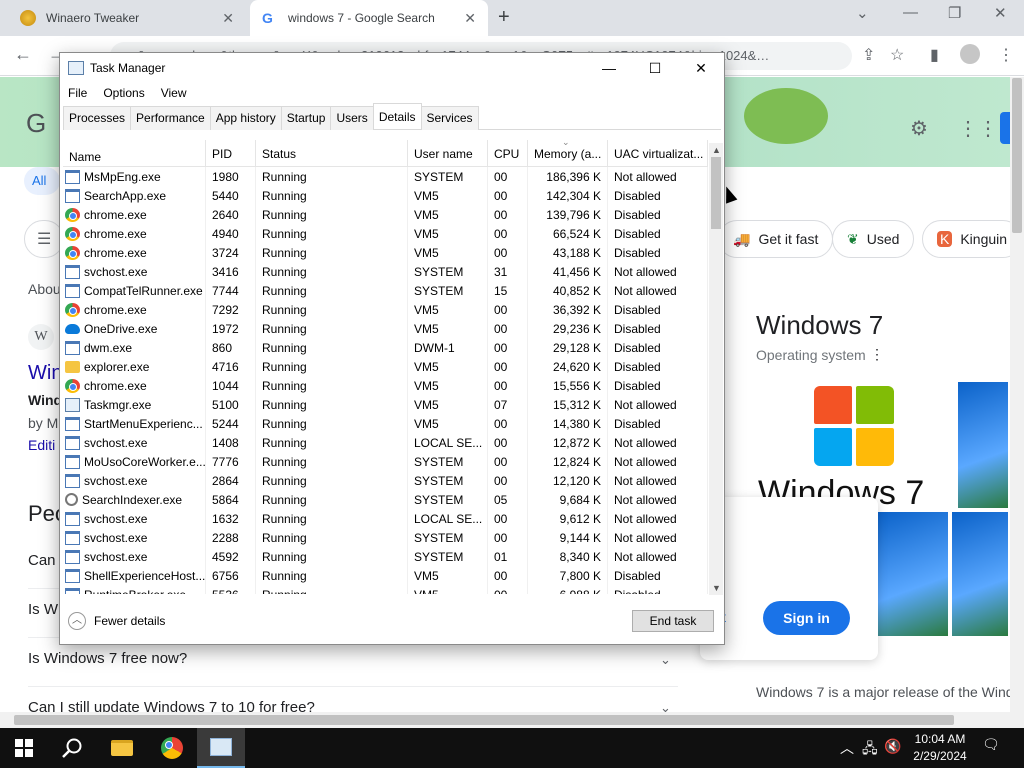  What do you see at coordinates (716, 588) in the screenshot?
I see `scroll-down-arrow-icon: ▼` at bounding box center [716, 588].